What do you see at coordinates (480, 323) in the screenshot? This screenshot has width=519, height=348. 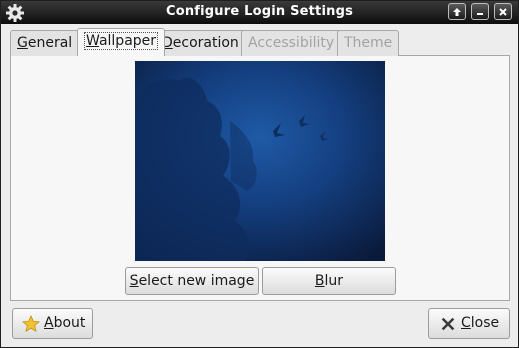 I see `close-label: Close` at bounding box center [480, 323].